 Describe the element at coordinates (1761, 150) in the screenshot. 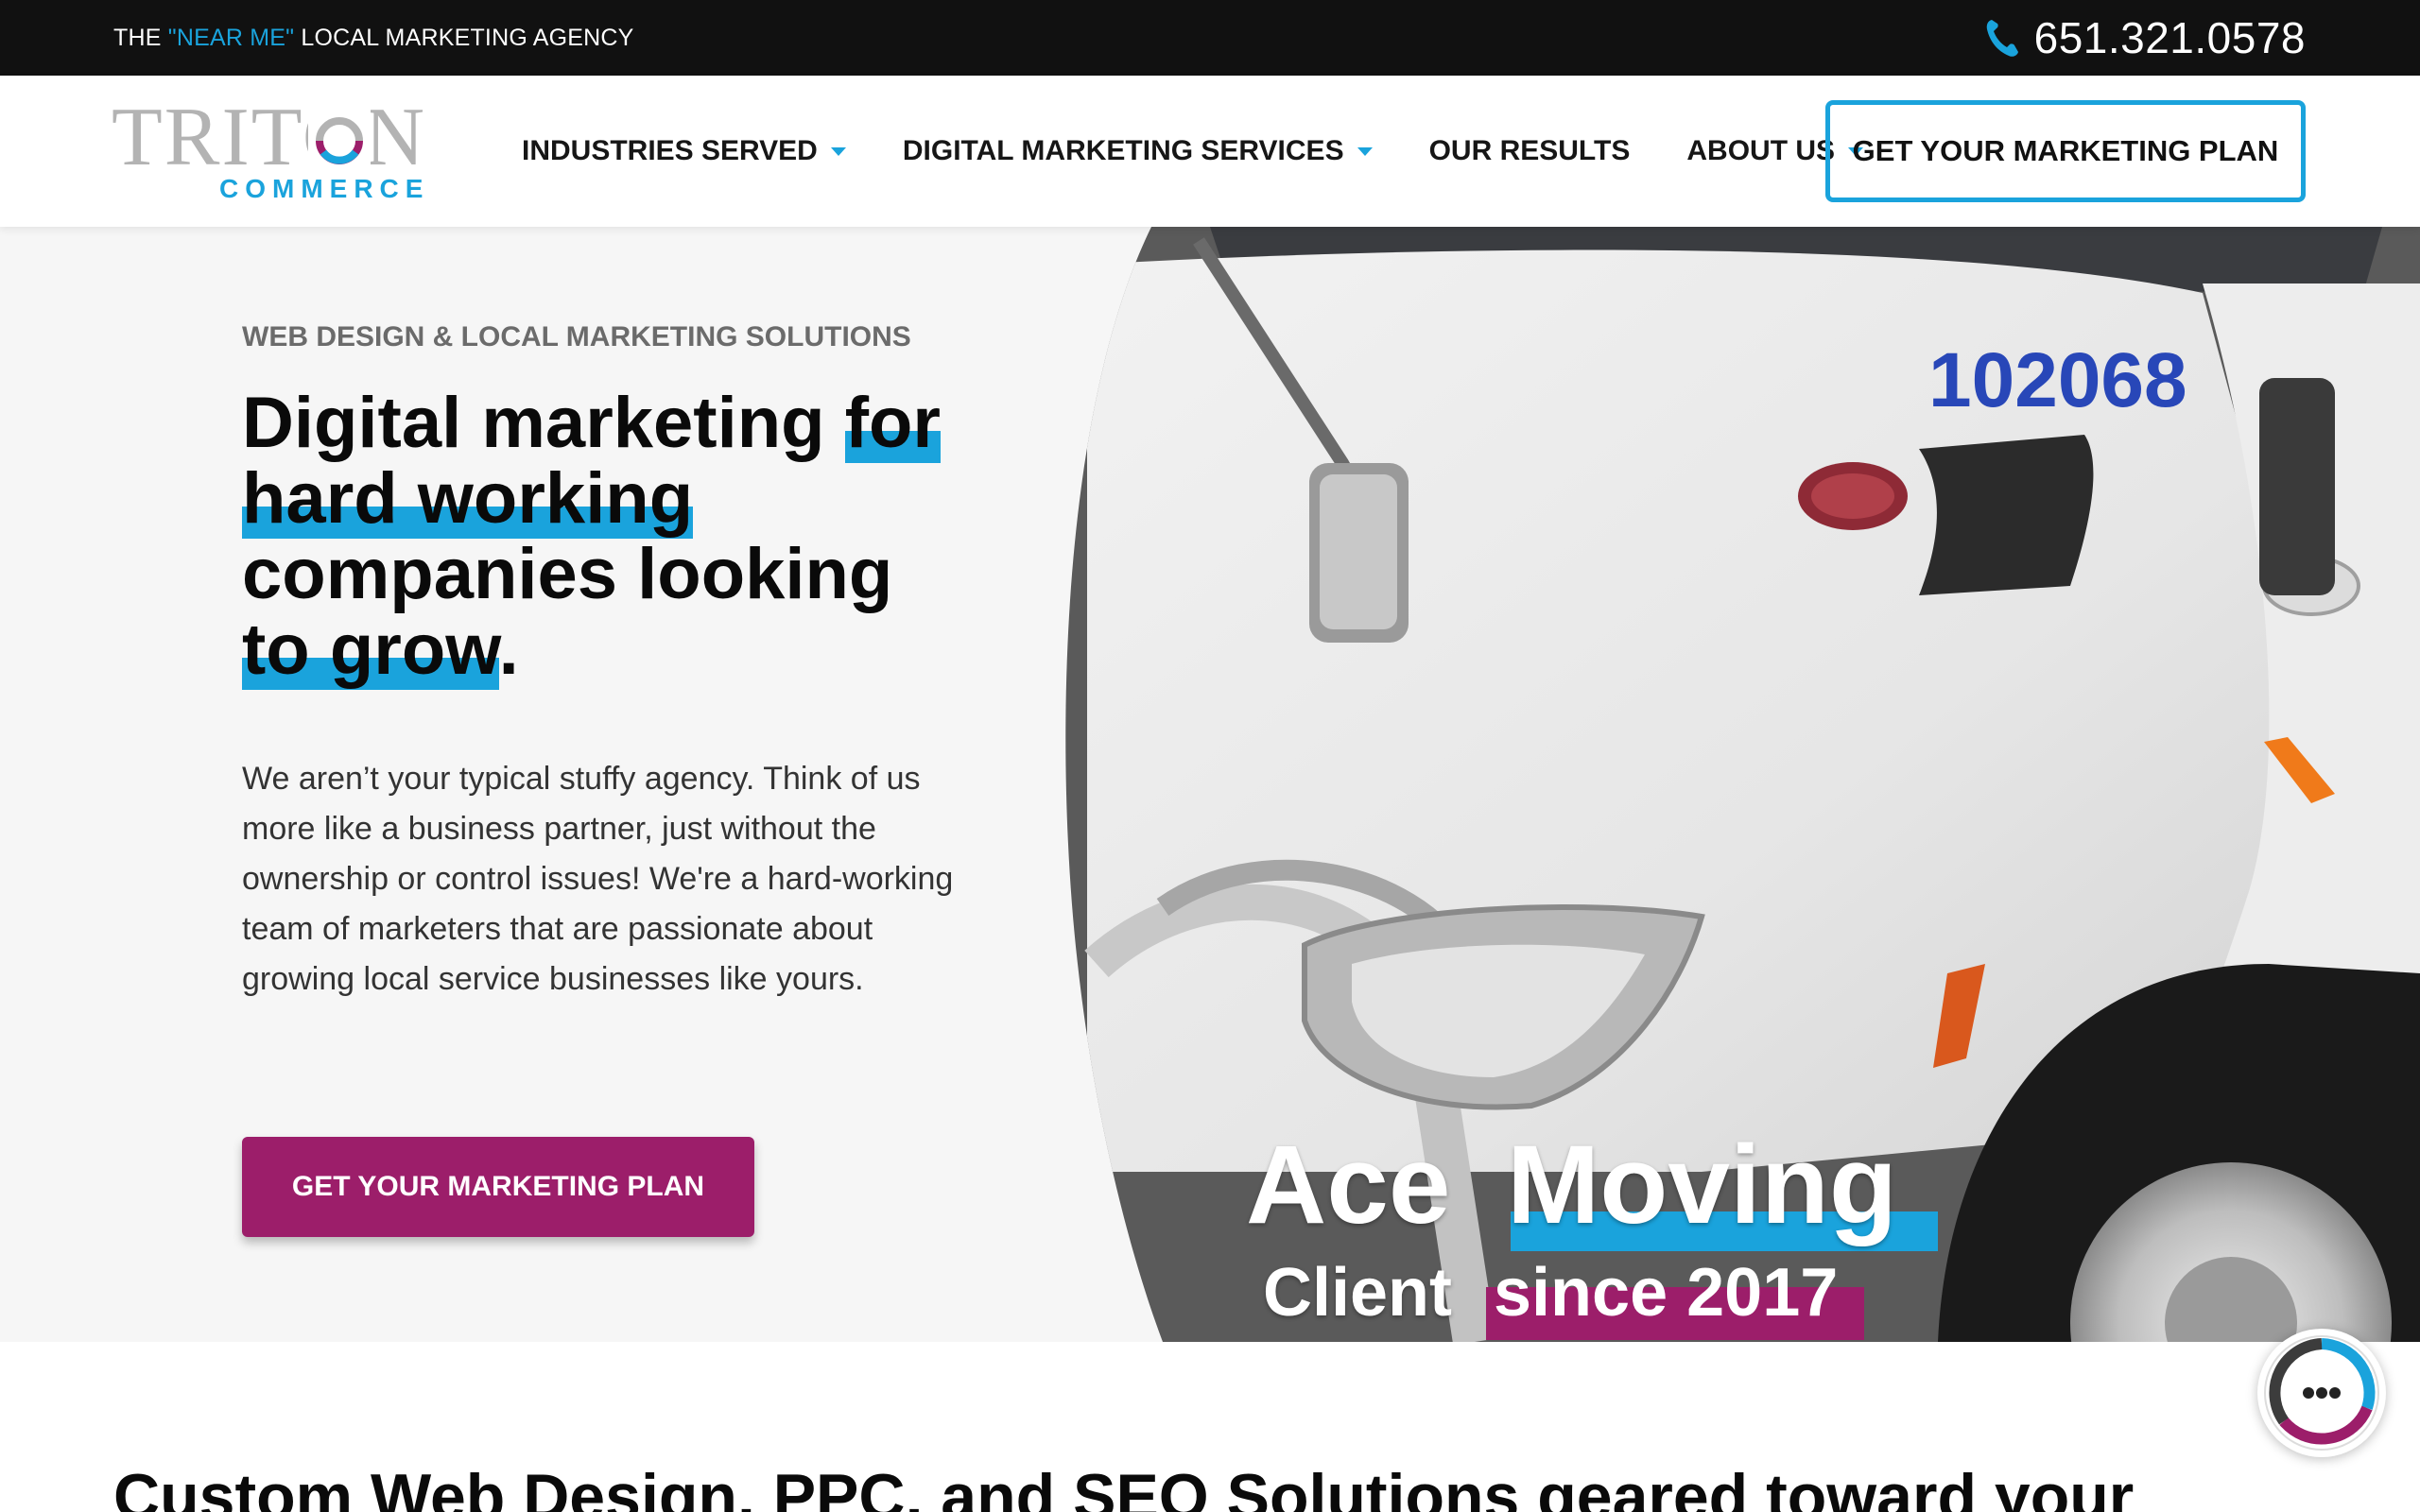

I see `nav-item-label: ABOUT US` at that location.